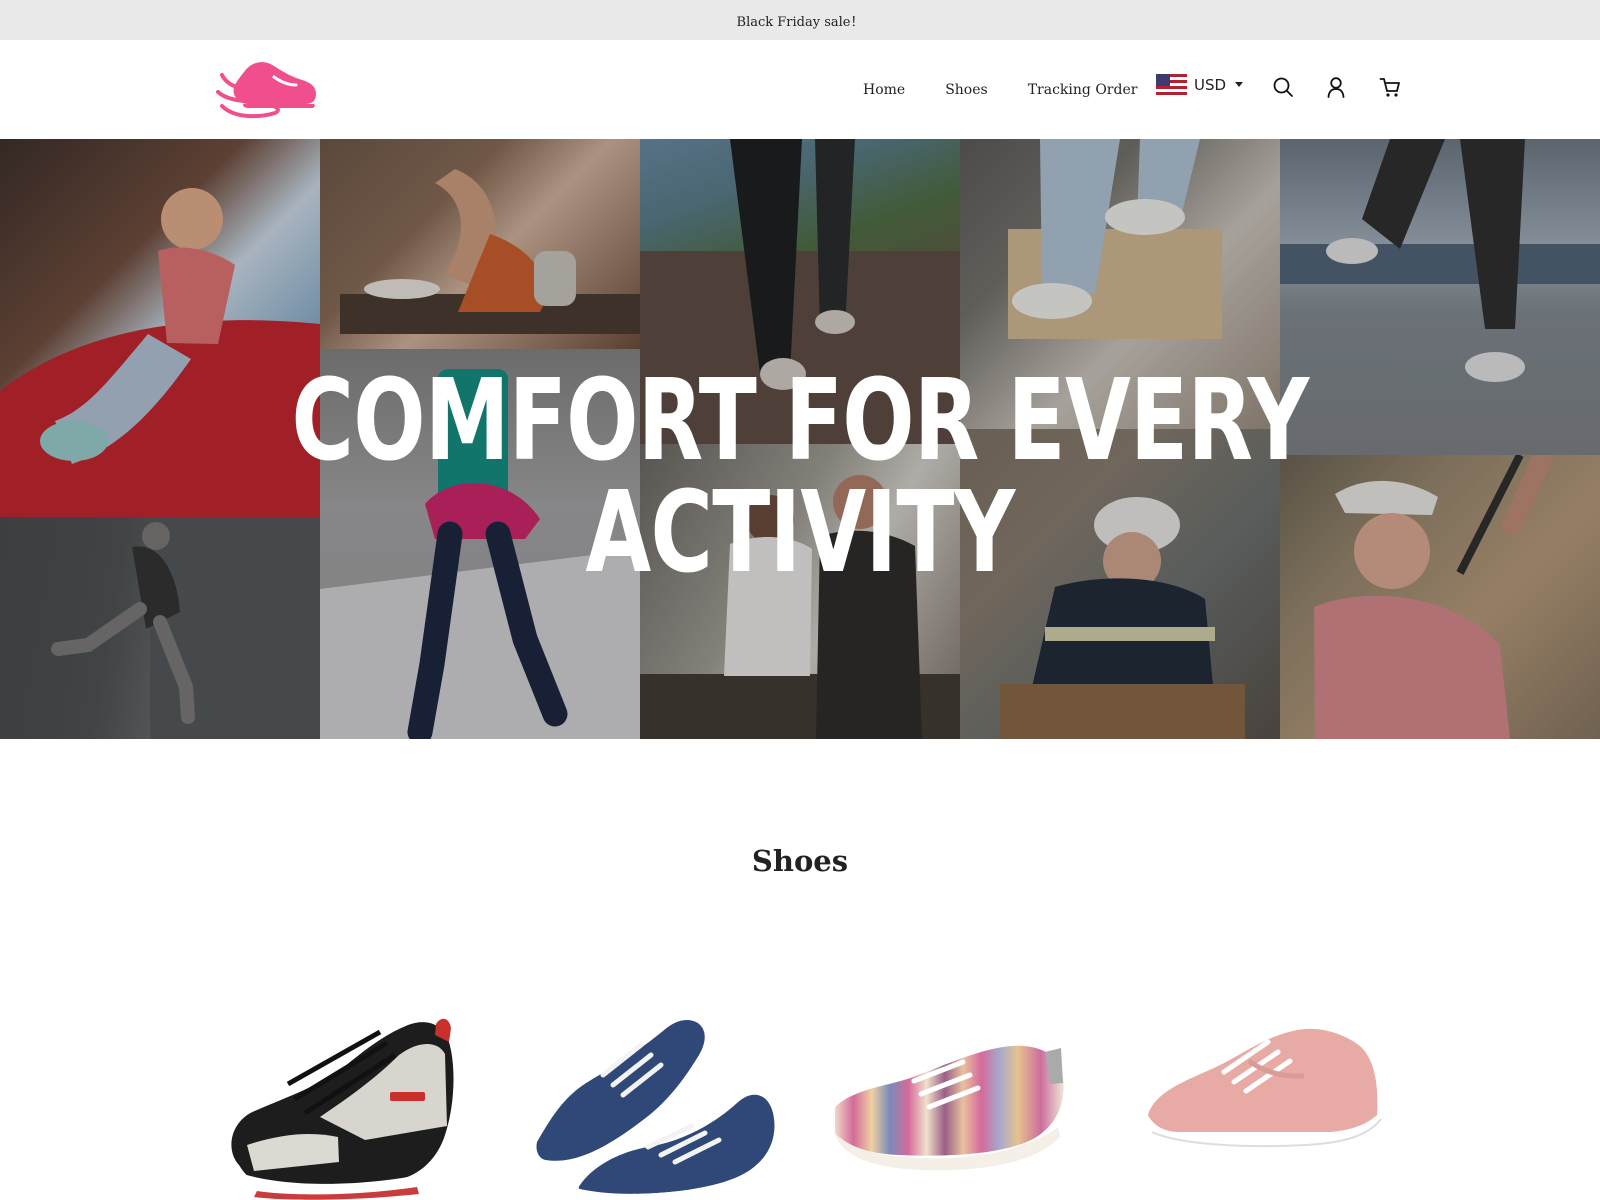 The width and height of the screenshot is (1600, 1200). What do you see at coordinates (1210, 84) in the screenshot?
I see `currency-code: USD` at bounding box center [1210, 84].